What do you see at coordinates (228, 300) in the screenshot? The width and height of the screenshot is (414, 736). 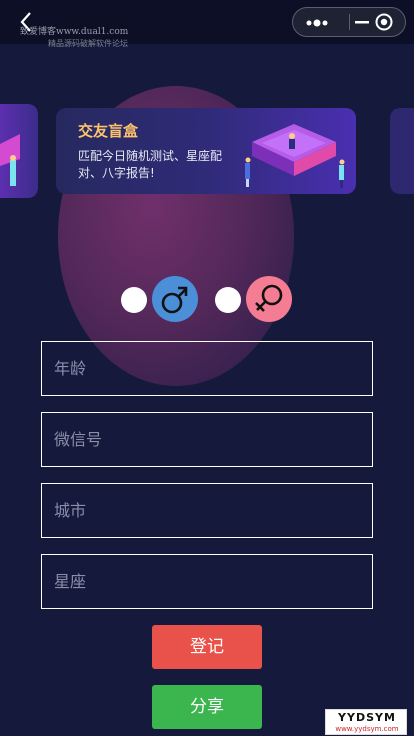 I see `radio-female` at bounding box center [228, 300].